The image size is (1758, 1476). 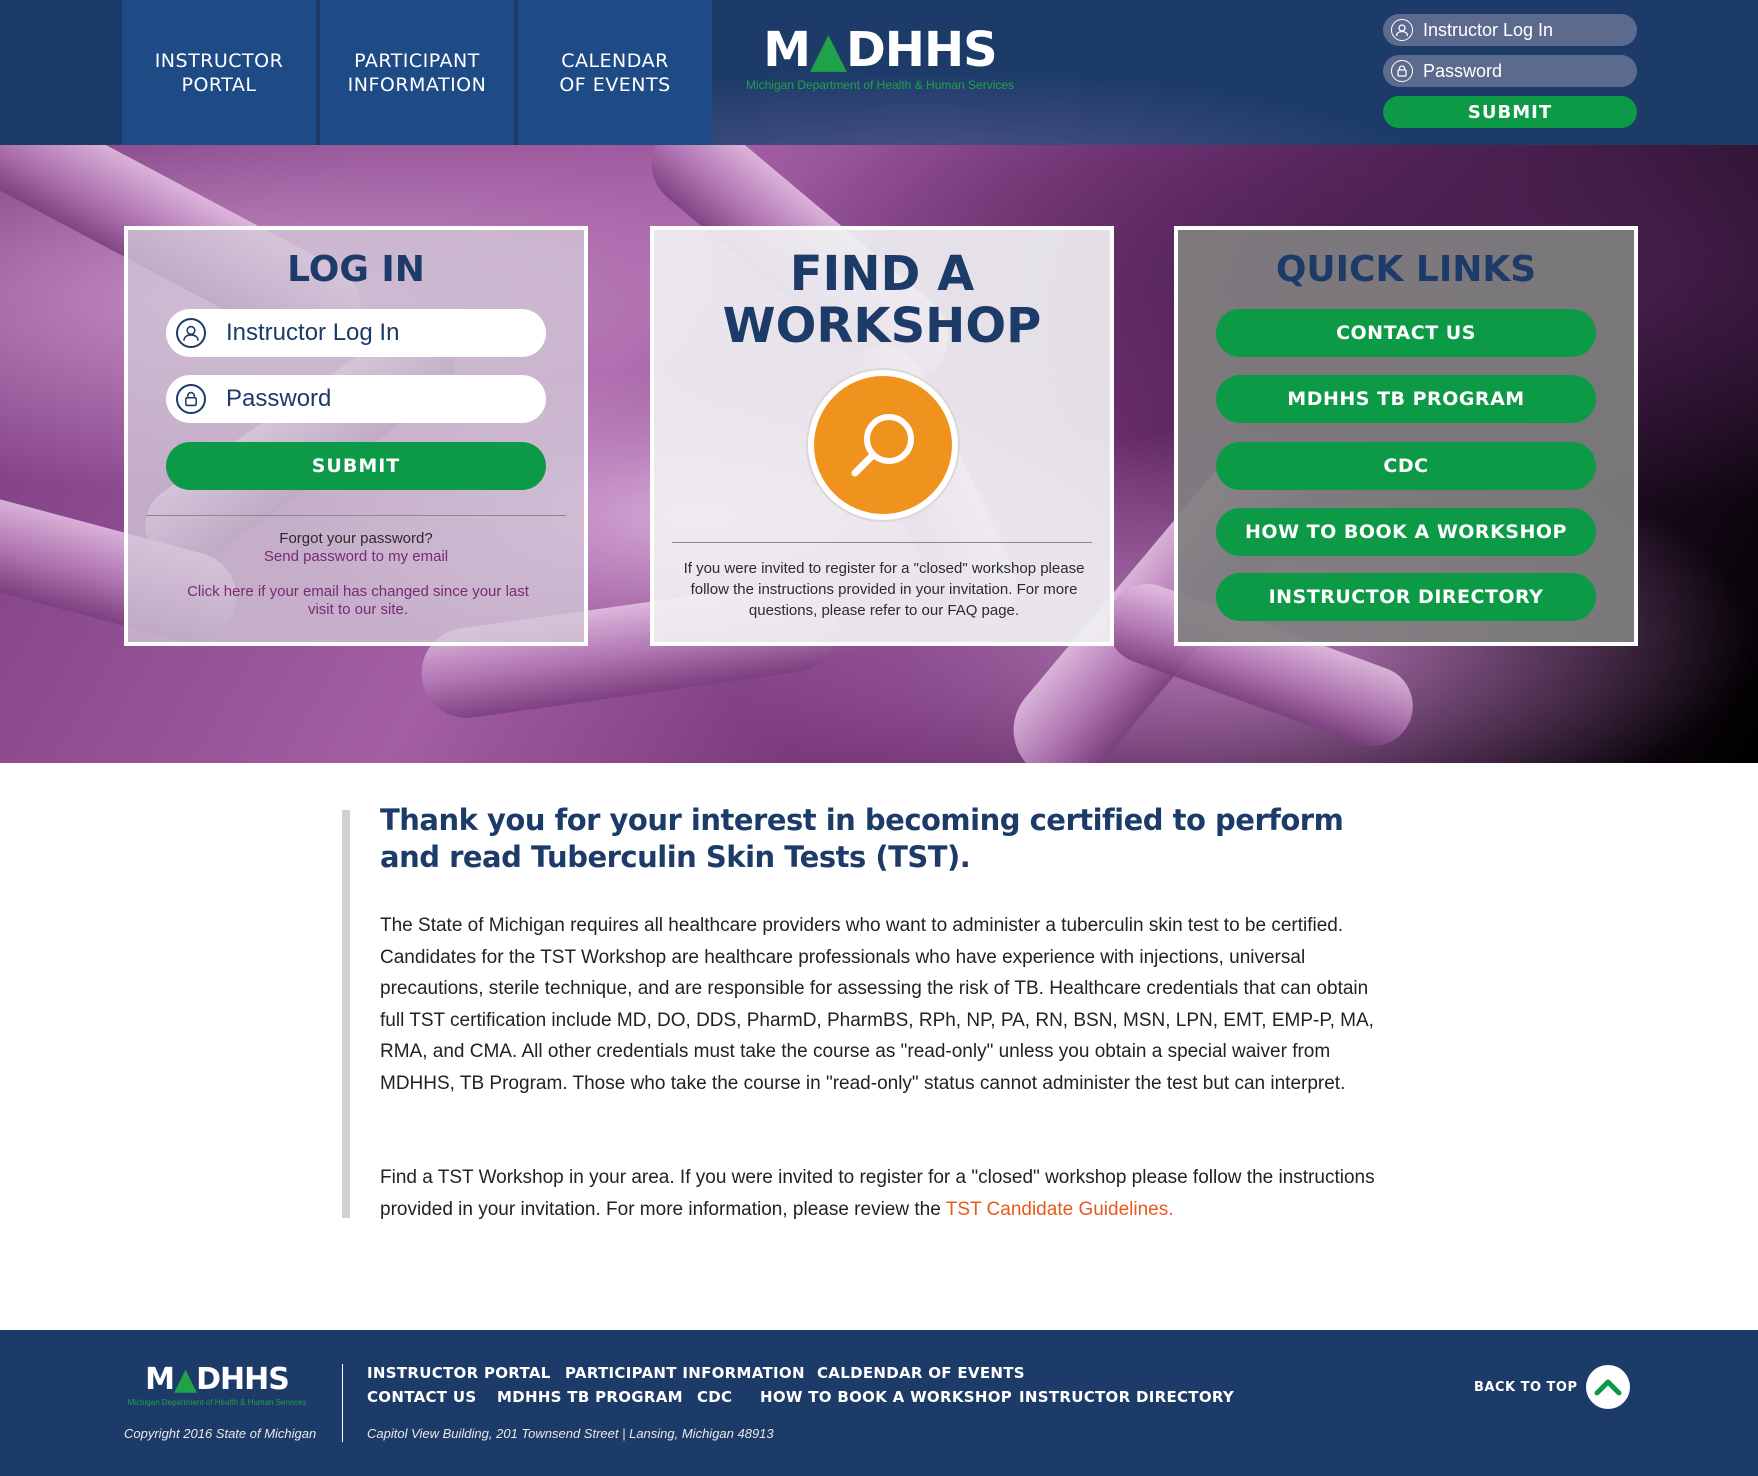 What do you see at coordinates (243, 1379) in the screenshot?
I see `footer-logo-rest: DHHS` at bounding box center [243, 1379].